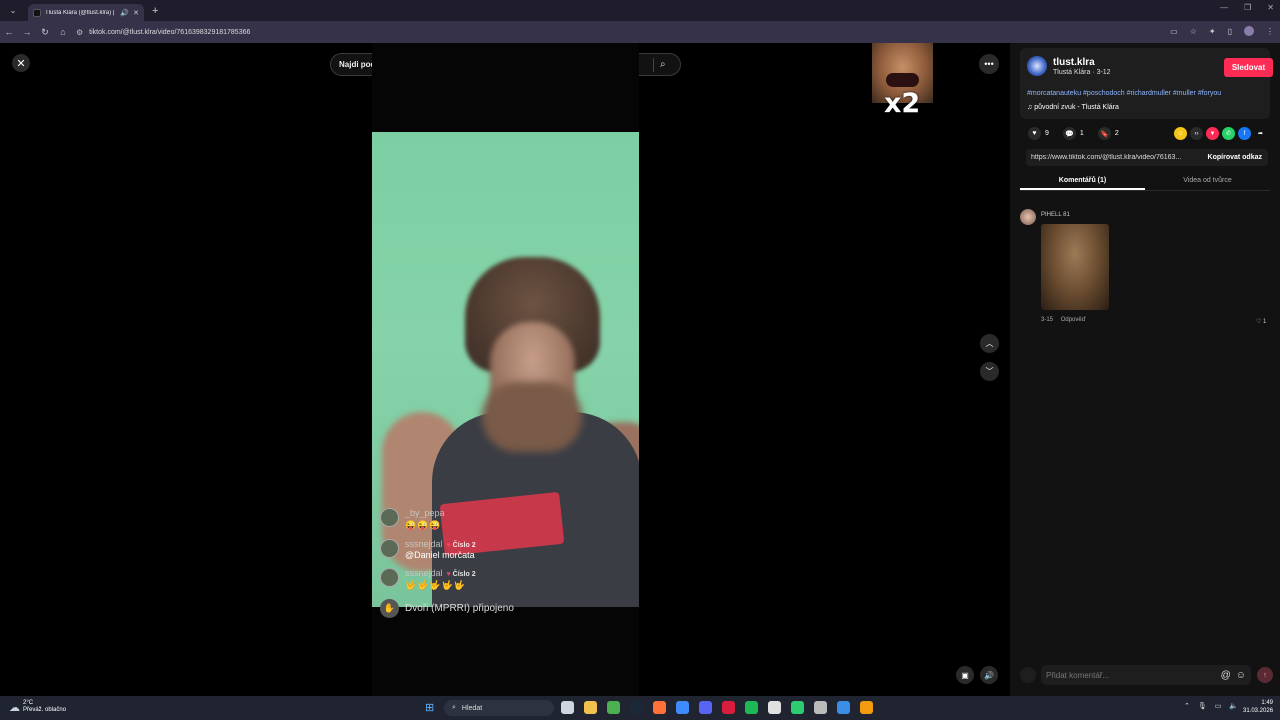  Describe the element at coordinates (866, 707) in the screenshot. I see `vlc-icon` at that location.